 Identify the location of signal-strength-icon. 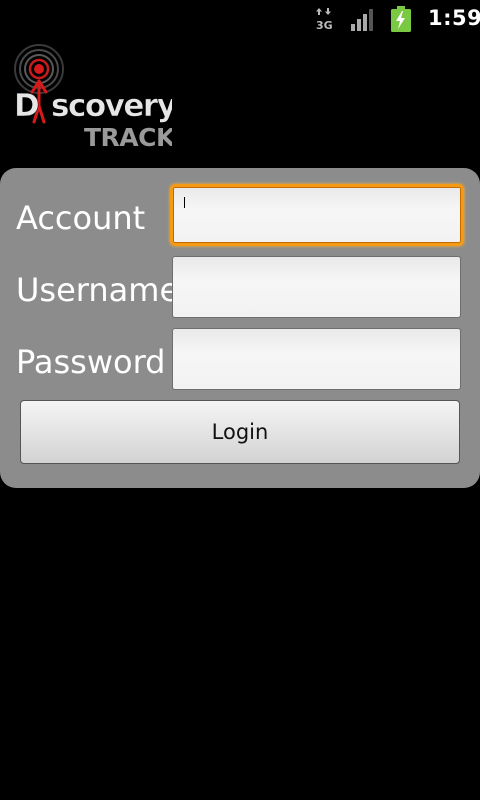
(362, 20).